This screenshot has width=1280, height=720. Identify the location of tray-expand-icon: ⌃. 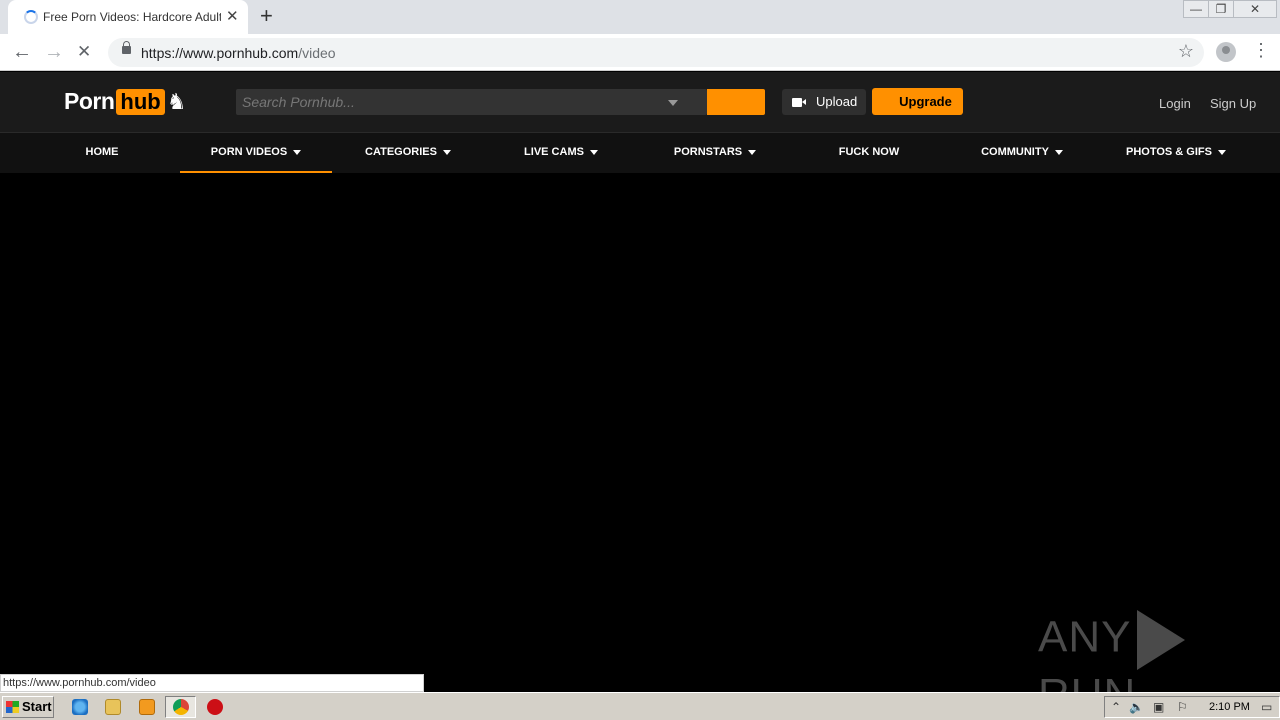
(1116, 707).